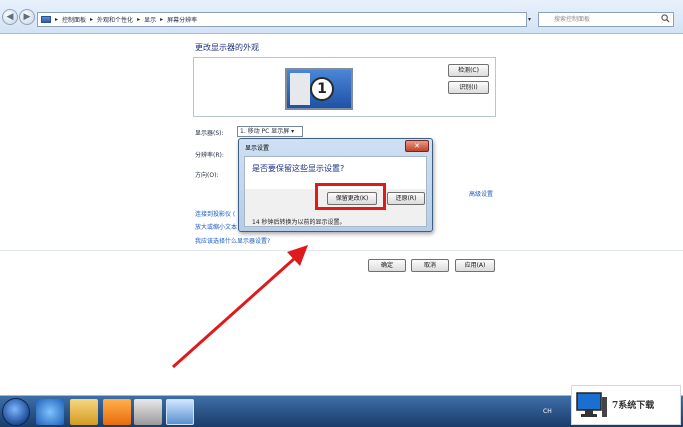 The height and width of the screenshot is (427, 683). Describe the element at coordinates (74, 19) in the screenshot. I see `breadcrumb-item: 控制面板` at that location.